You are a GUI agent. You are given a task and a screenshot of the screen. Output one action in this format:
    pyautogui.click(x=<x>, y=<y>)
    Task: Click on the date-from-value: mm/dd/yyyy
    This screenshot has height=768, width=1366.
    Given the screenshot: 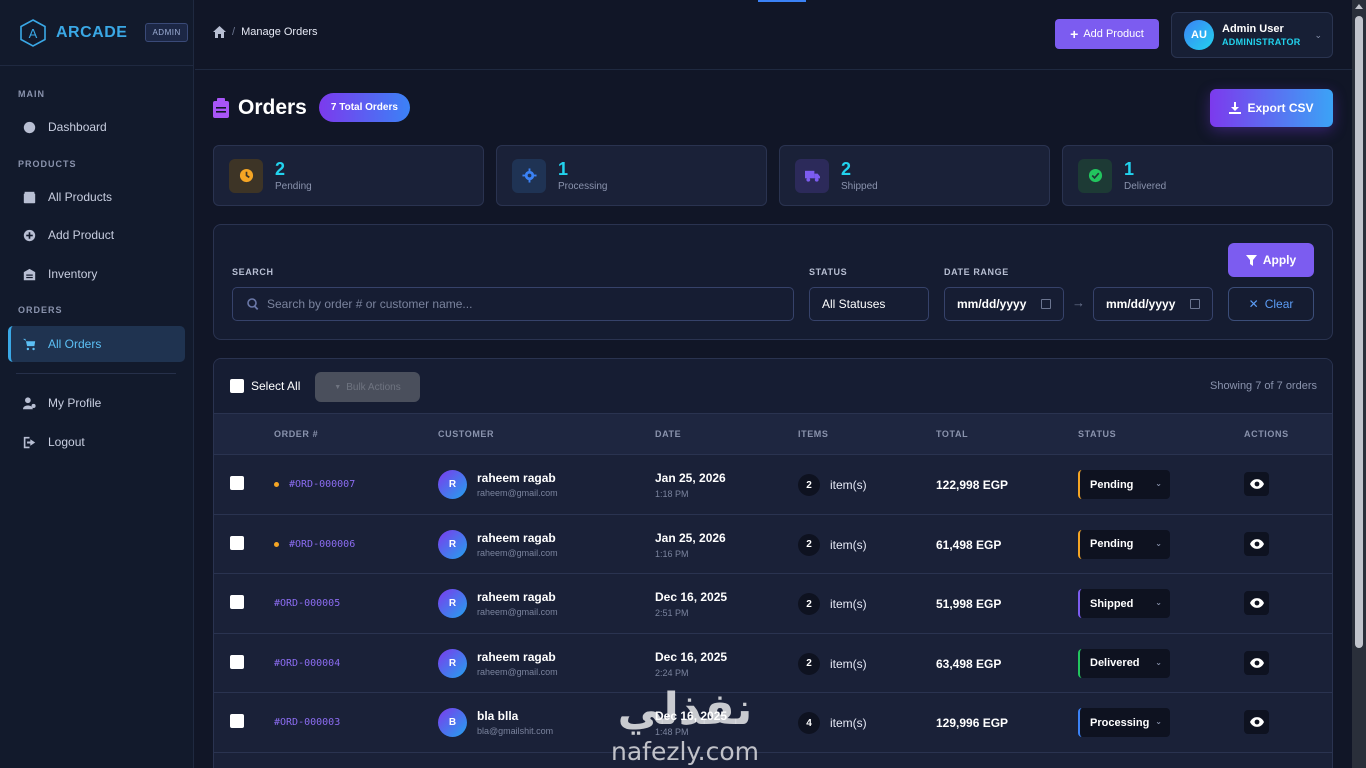 What is the action you would take?
    pyautogui.click(x=992, y=304)
    